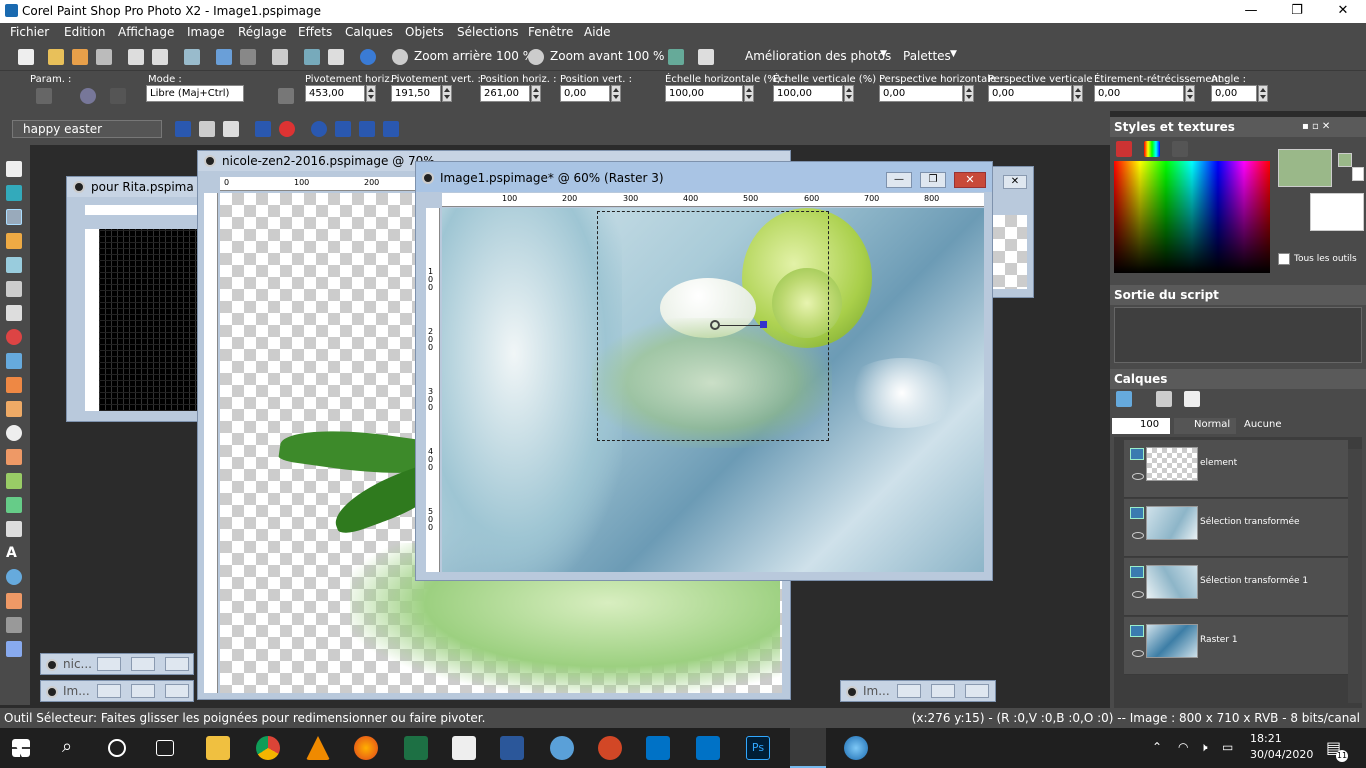  What do you see at coordinates (1266, 738) in the screenshot?
I see `clock-time: 18:21` at bounding box center [1266, 738].